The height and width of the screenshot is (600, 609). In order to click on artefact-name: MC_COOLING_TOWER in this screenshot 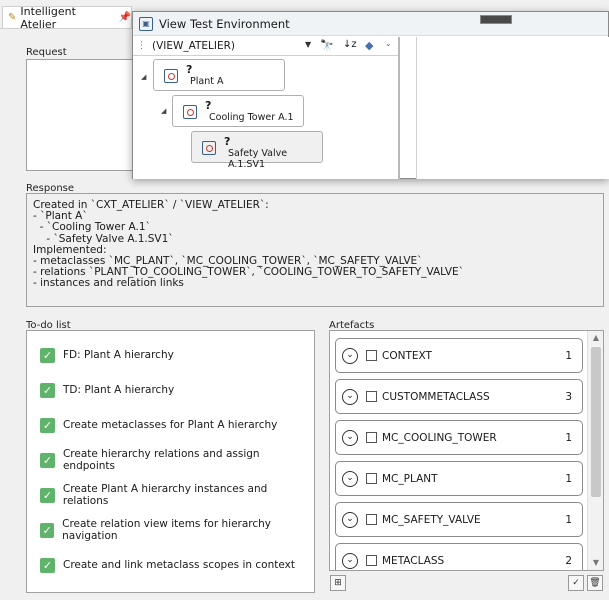, I will do `click(439, 437)`.